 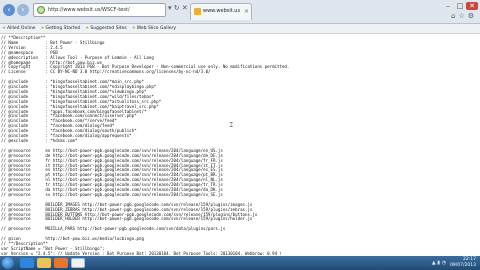 I want to click on favorite-link: ★Web Slice Gallery, so click(x=154, y=29).